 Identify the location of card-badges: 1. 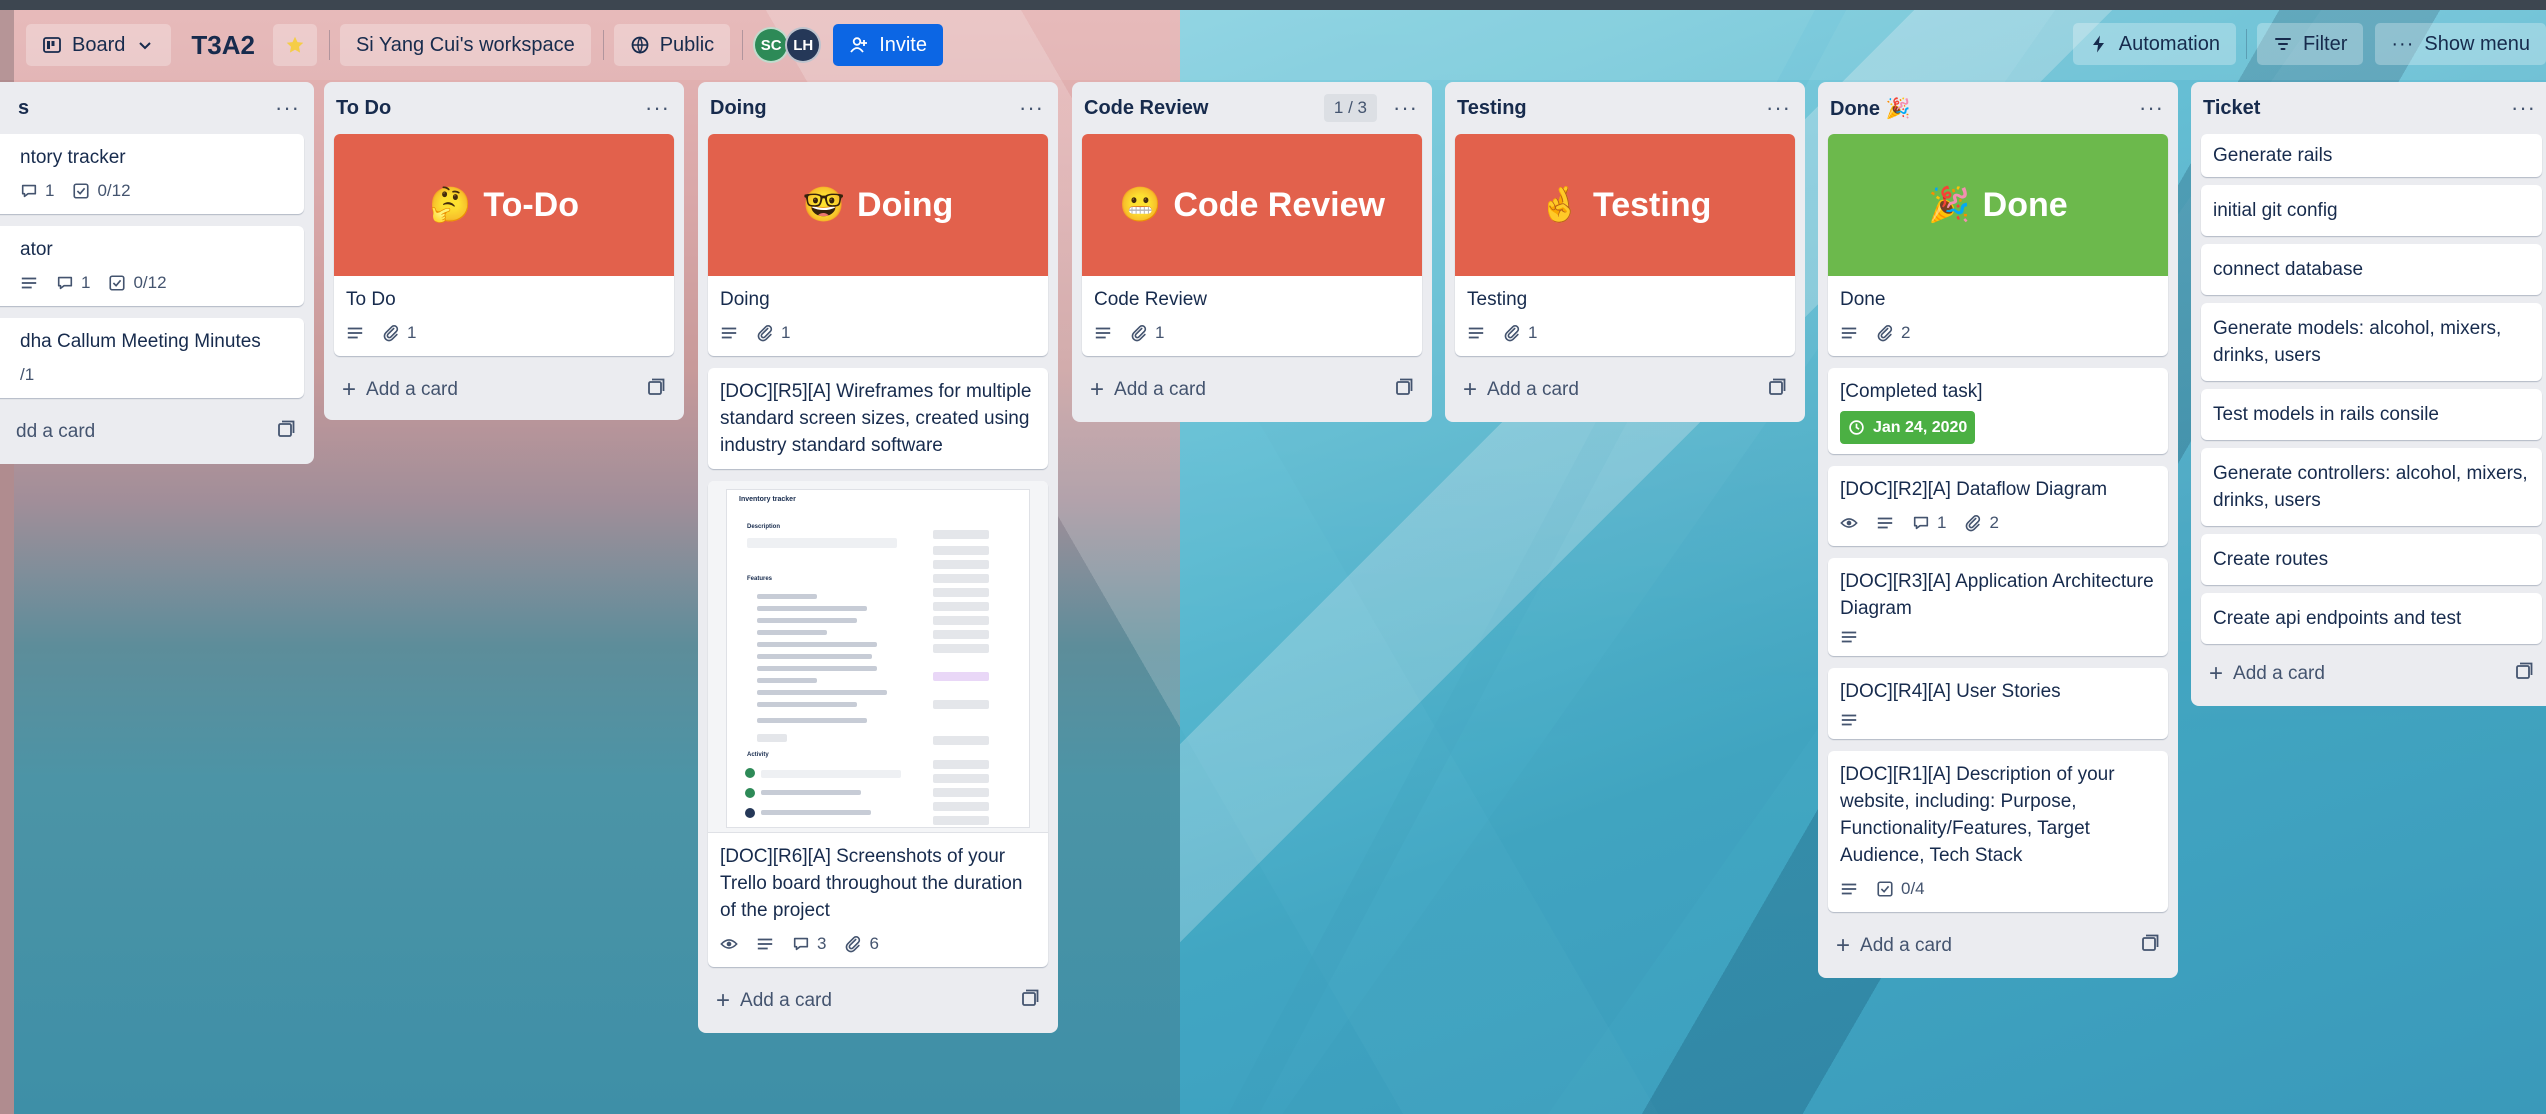
(878, 332).